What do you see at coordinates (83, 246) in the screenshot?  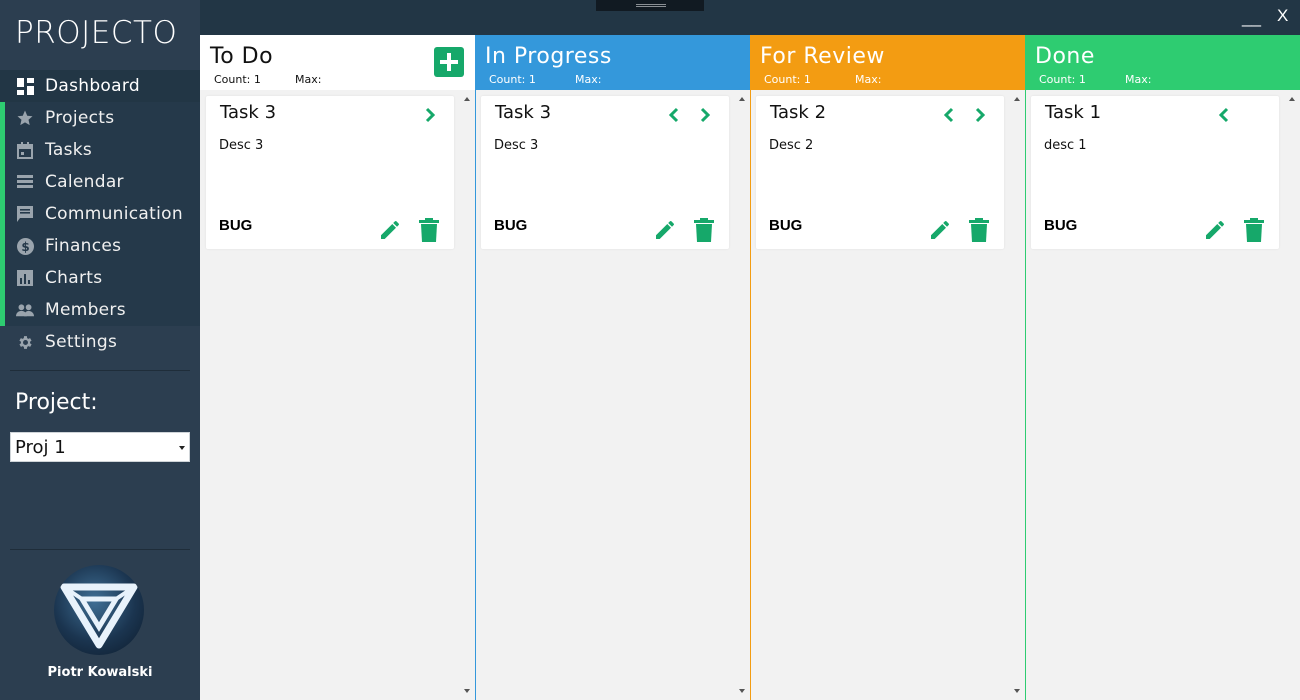 I see `sidebar-item-label: Finances` at bounding box center [83, 246].